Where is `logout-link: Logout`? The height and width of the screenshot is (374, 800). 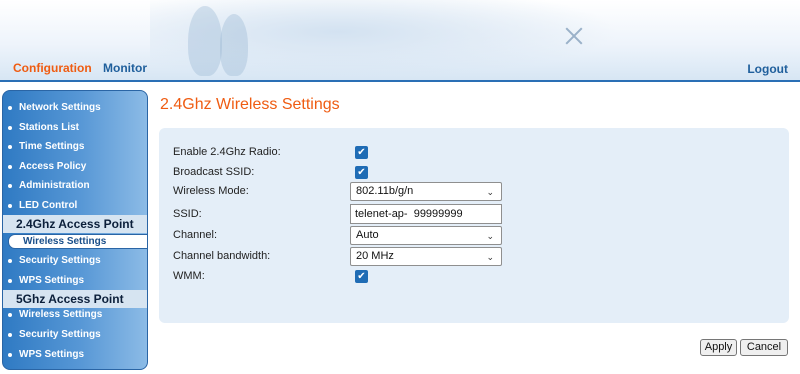
logout-link: Logout is located at coordinates (767, 69).